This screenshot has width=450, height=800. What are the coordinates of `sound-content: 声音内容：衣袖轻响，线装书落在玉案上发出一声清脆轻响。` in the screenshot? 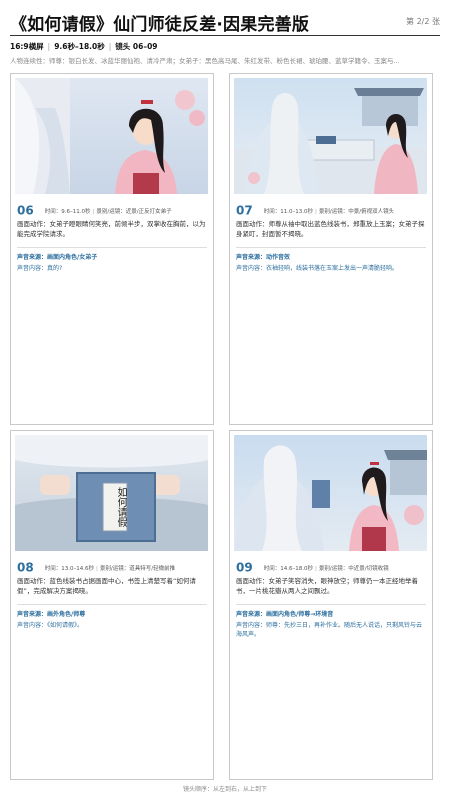 It's located at (317, 268).